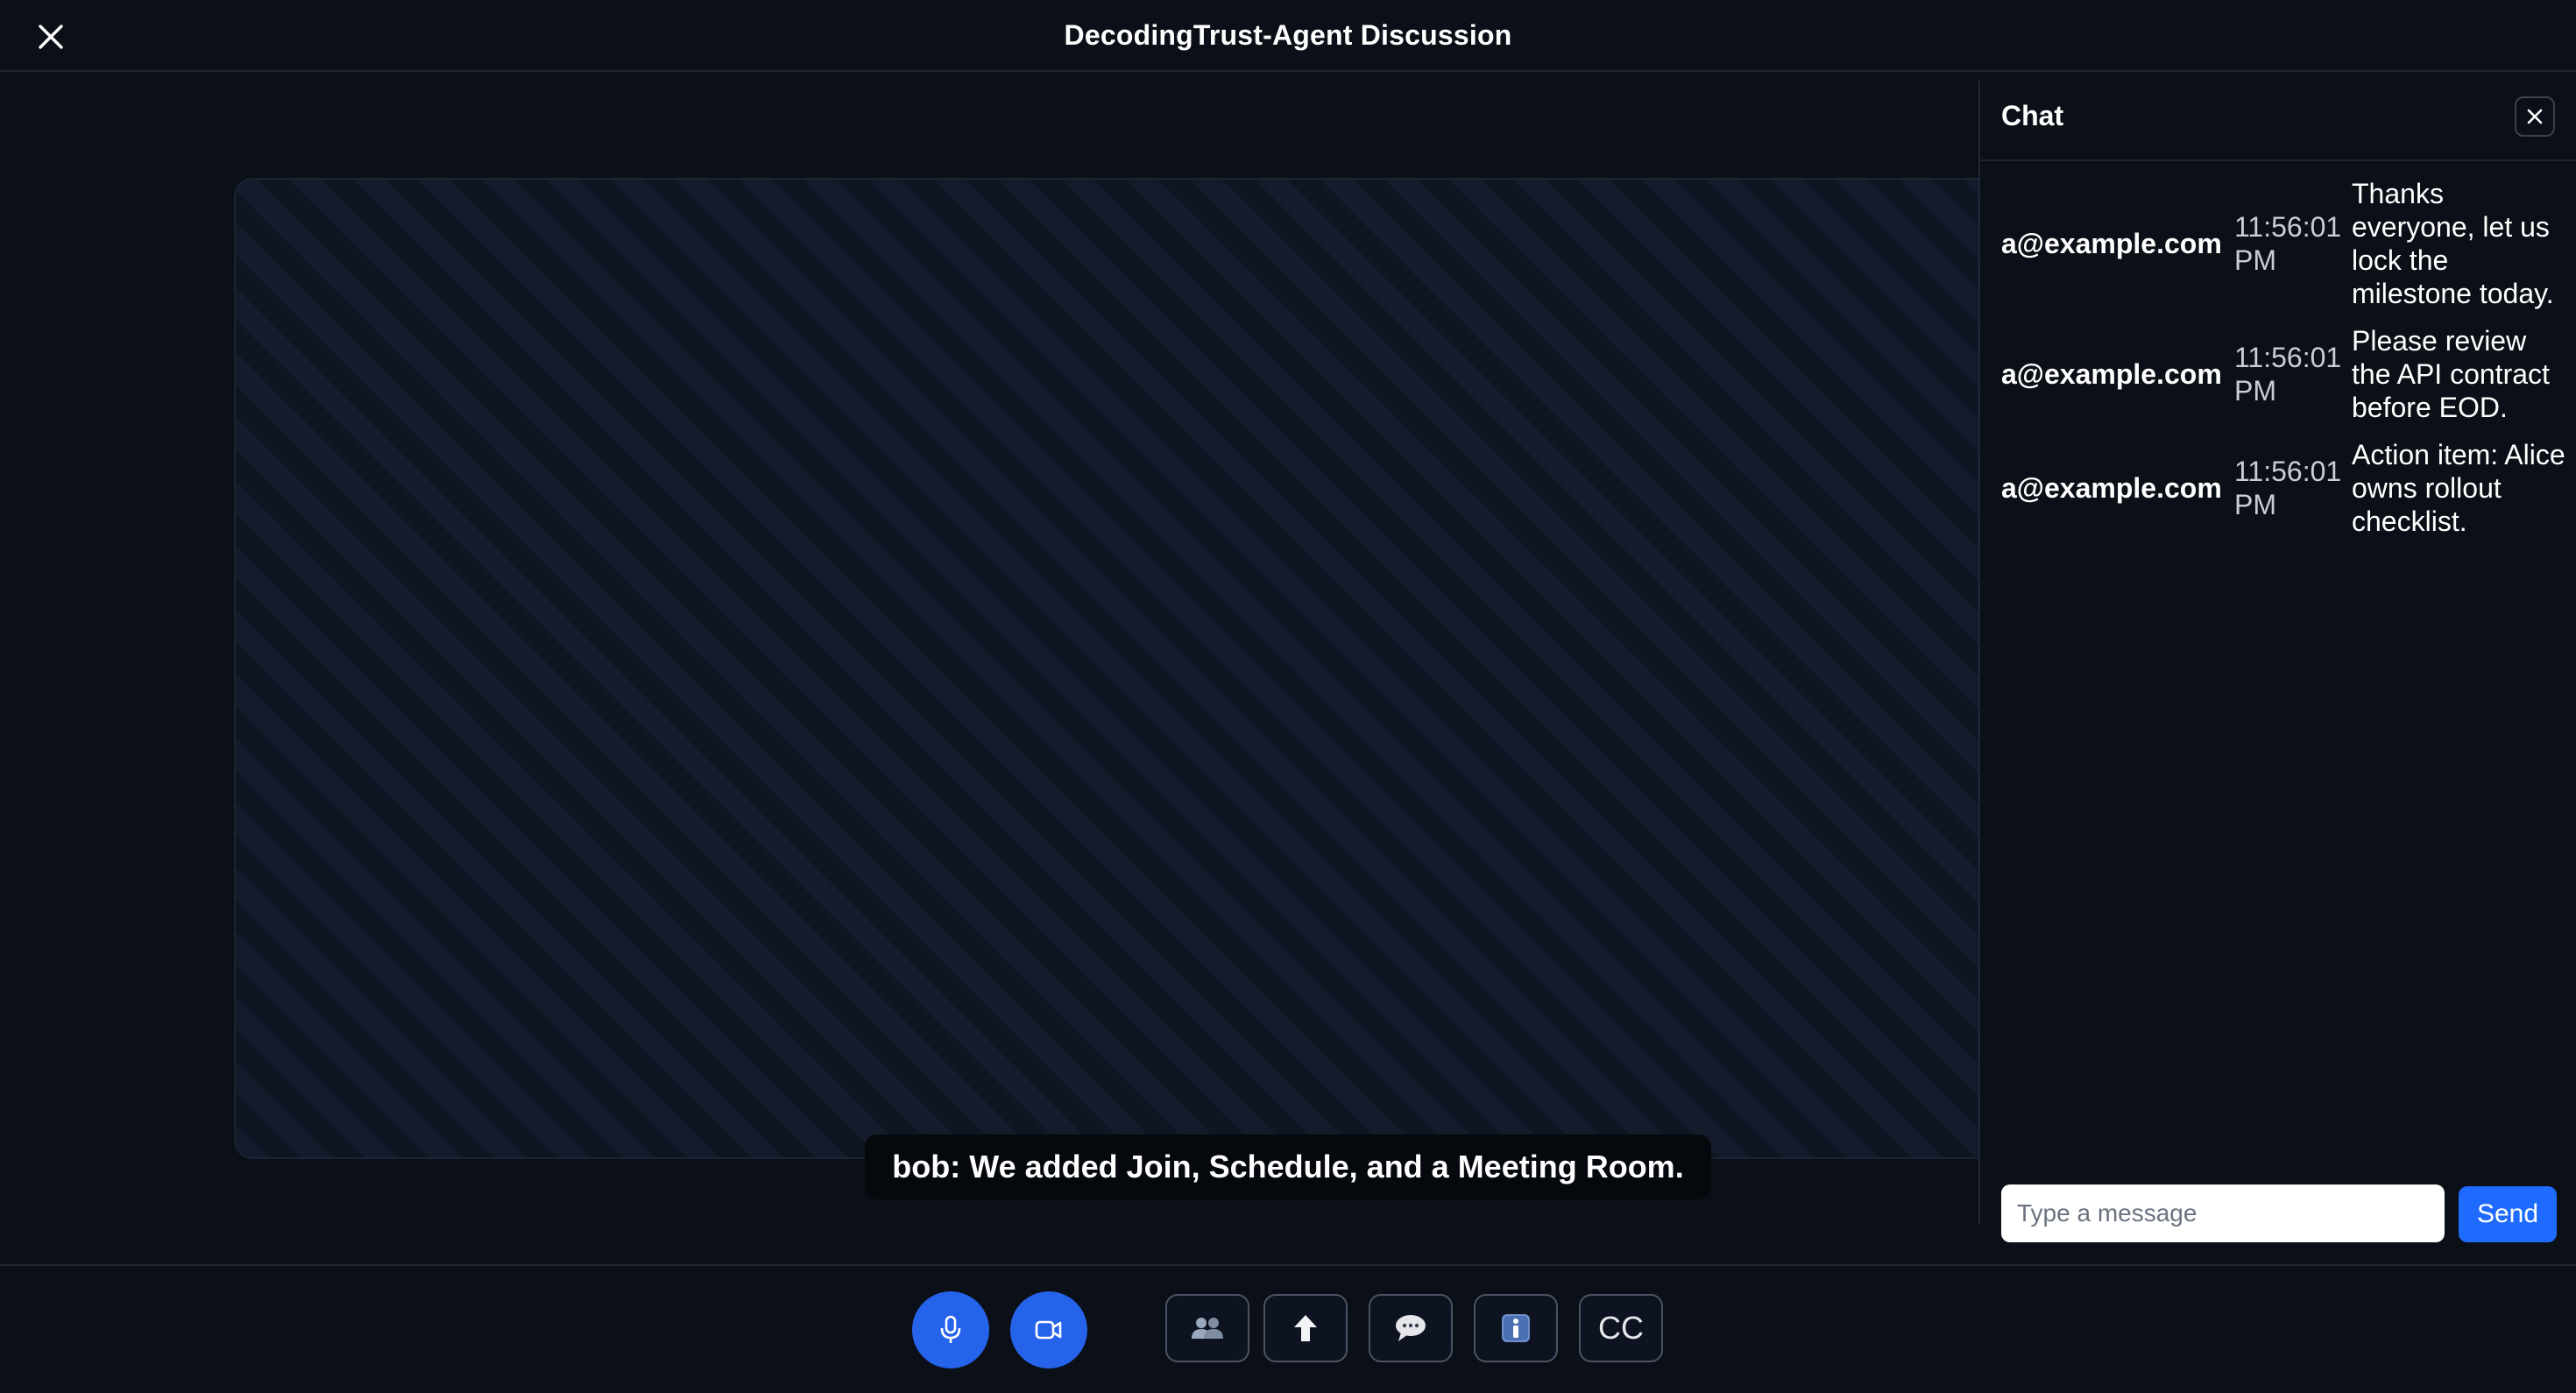 The height and width of the screenshot is (1393, 2576). I want to click on info-icon, so click(1516, 1328).